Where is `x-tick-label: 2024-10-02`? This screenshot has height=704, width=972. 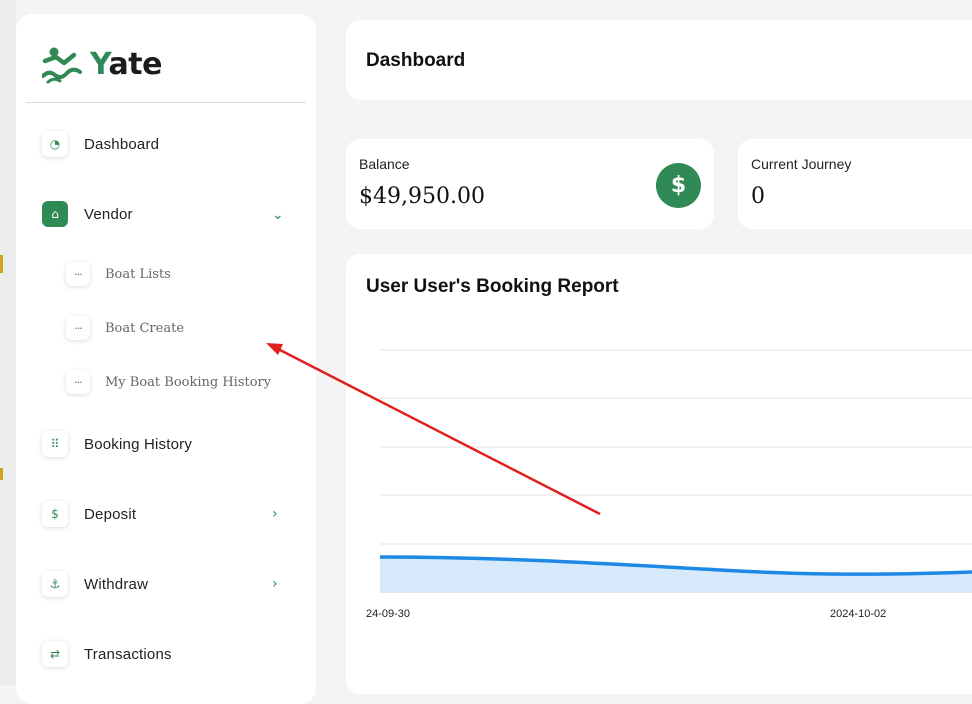
x-tick-label: 2024-10-02 is located at coordinates (858, 614).